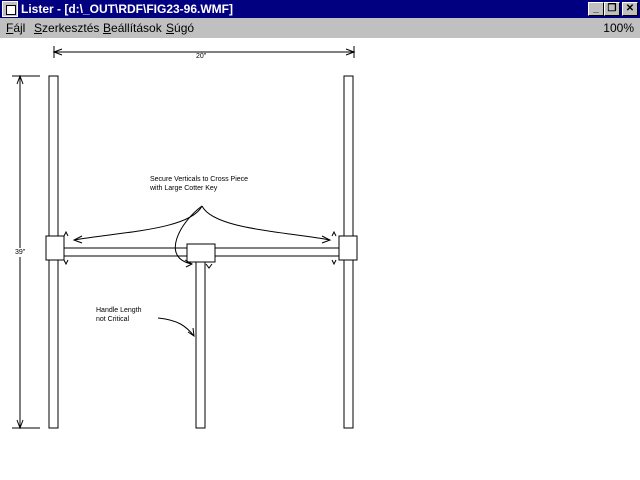 This screenshot has width=640, height=480. I want to click on cotter-key-right-bottom, so click(334, 262).